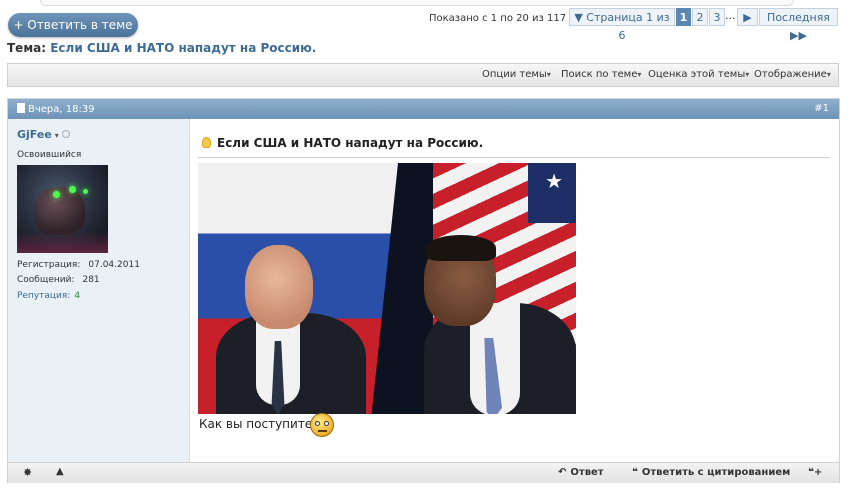 This screenshot has width=858, height=491. I want to click on smiley-eye-right, so click(326, 423).